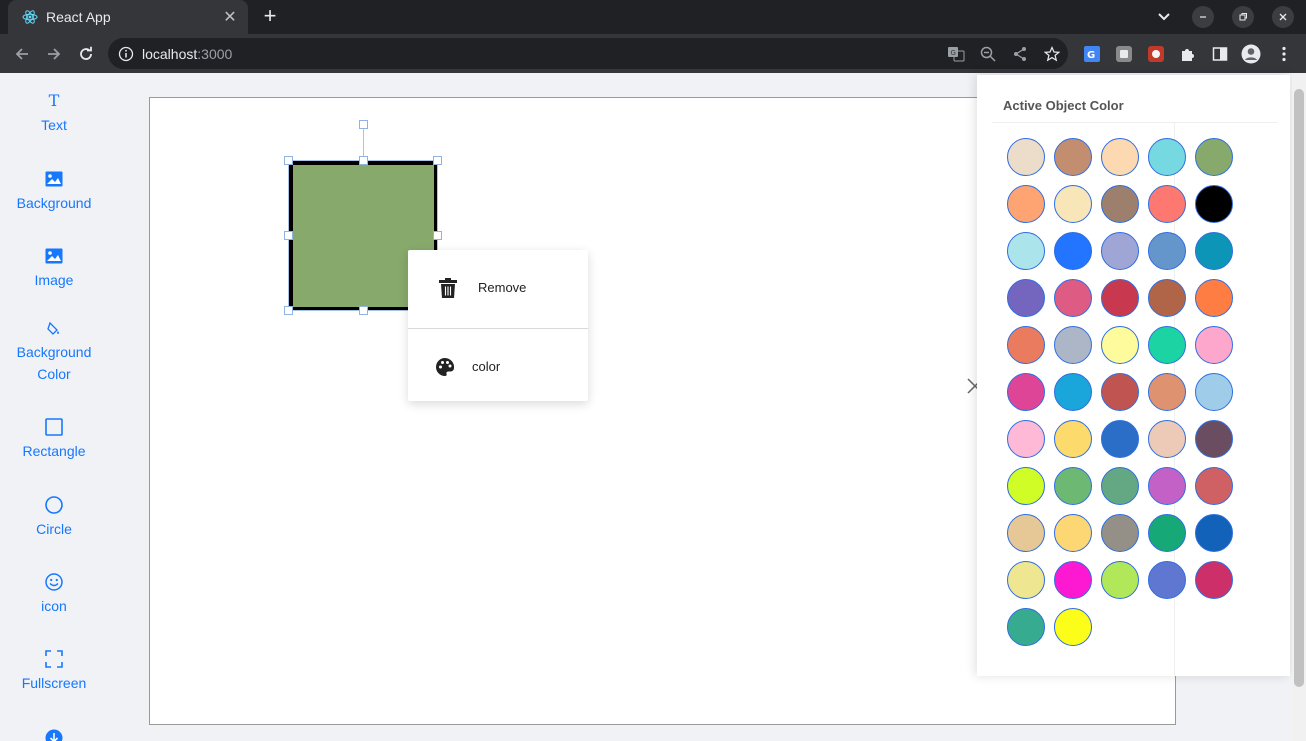 The image size is (1306, 741). Describe the element at coordinates (288, 160) in the screenshot. I see `resize-handle-tl` at that location.